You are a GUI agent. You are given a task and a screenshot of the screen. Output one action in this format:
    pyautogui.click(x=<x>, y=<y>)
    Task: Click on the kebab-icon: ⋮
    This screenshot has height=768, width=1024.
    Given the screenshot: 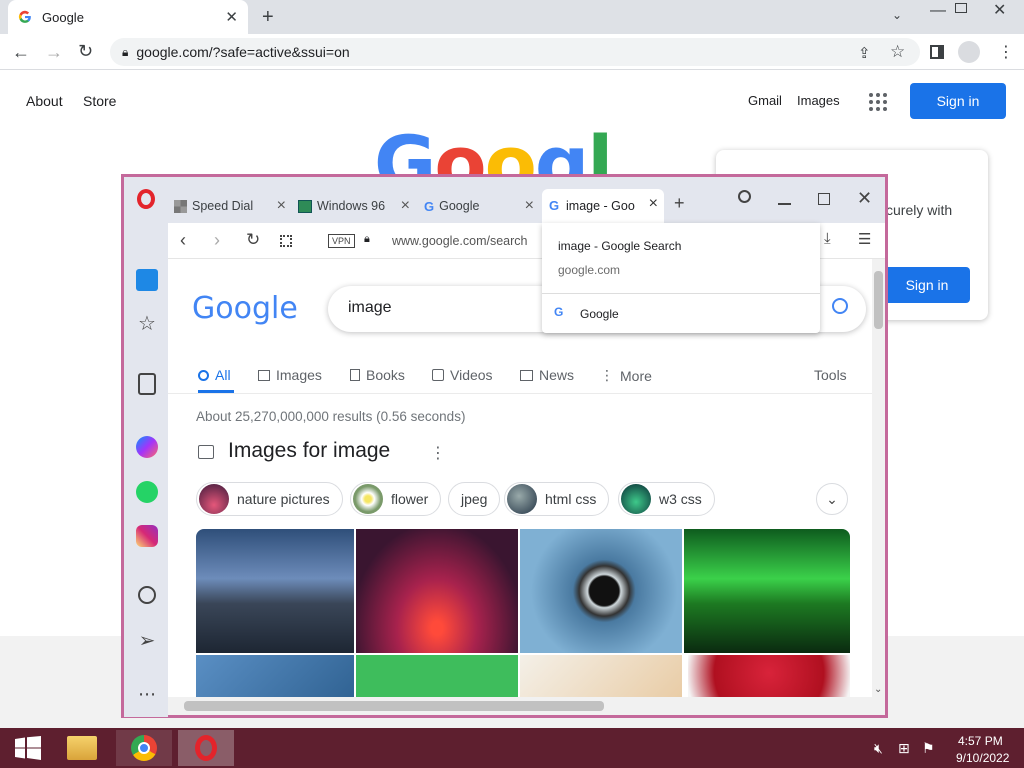 What is the action you would take?
    pyautogui.click(x=438, y=453)
    